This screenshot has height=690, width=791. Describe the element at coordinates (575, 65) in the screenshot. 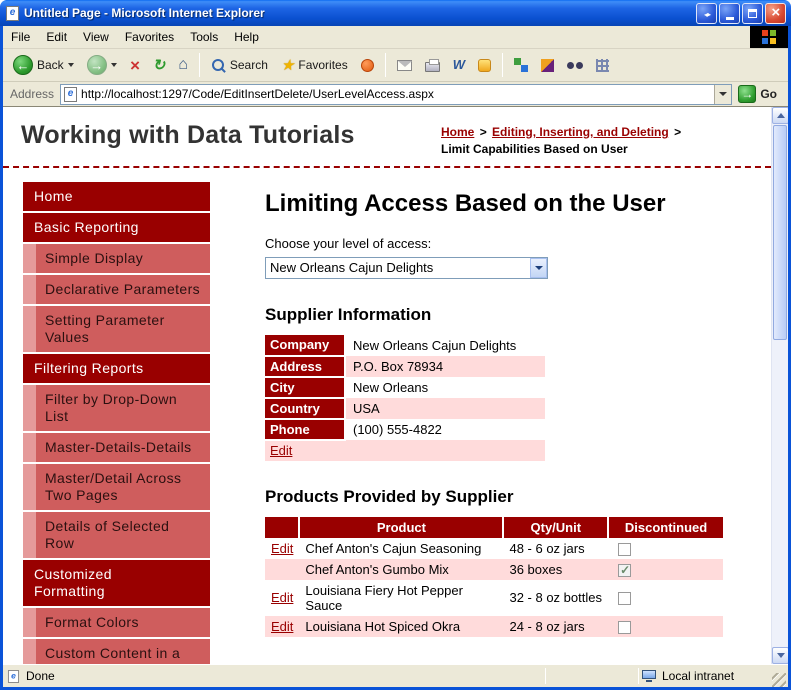

I see `research-button` at that location.